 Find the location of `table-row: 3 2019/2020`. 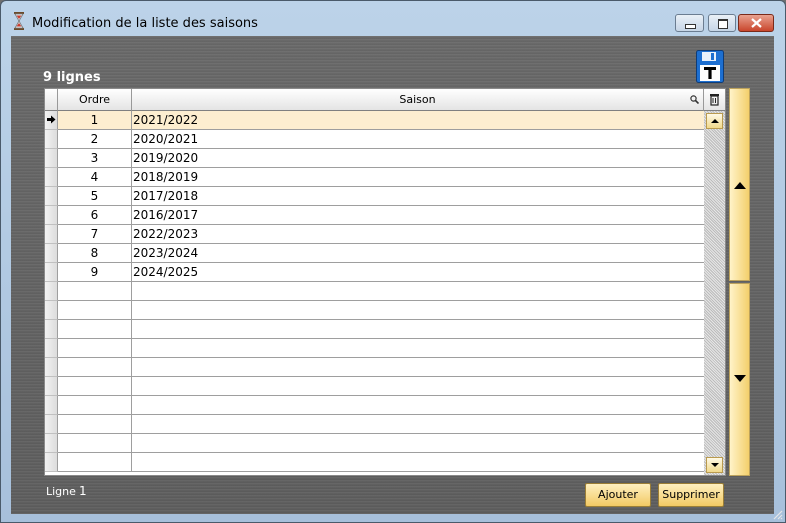

table-row: 3 2019/2020 is located at coordinates (374, 158).